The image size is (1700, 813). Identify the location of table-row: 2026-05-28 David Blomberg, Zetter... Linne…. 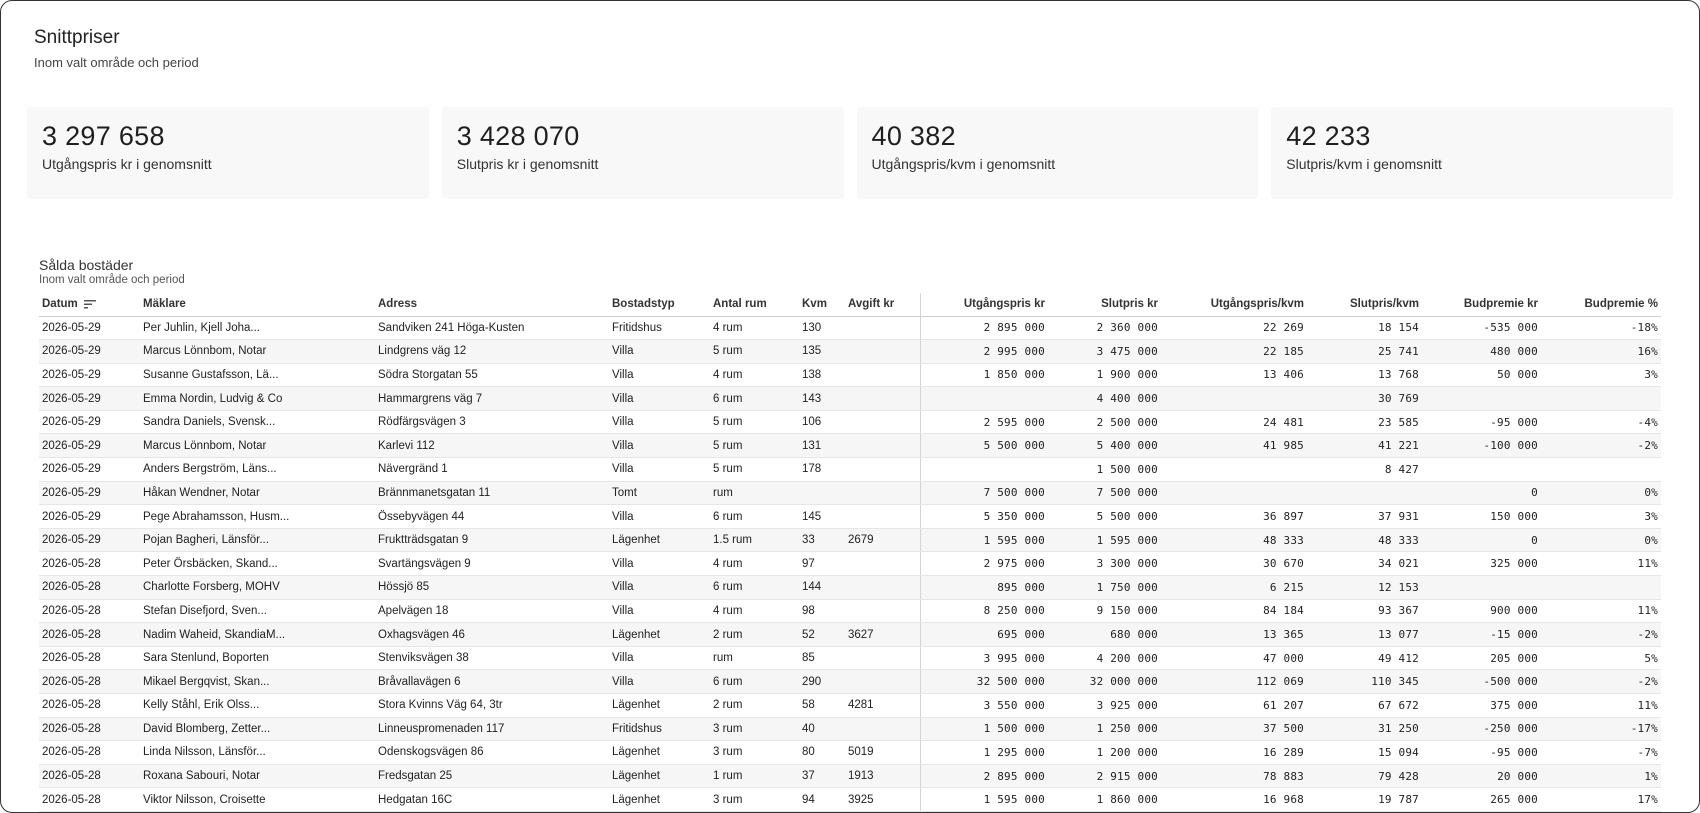
(850, 729).